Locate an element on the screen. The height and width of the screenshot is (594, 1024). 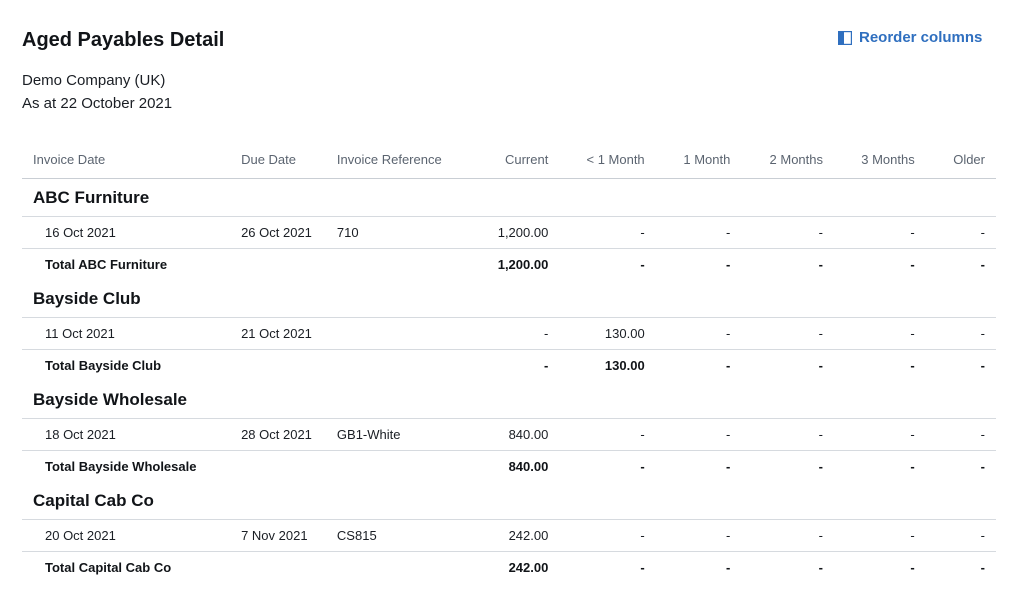
group-header-row: Bayside Wholesale is located at coordinates (509, 400).